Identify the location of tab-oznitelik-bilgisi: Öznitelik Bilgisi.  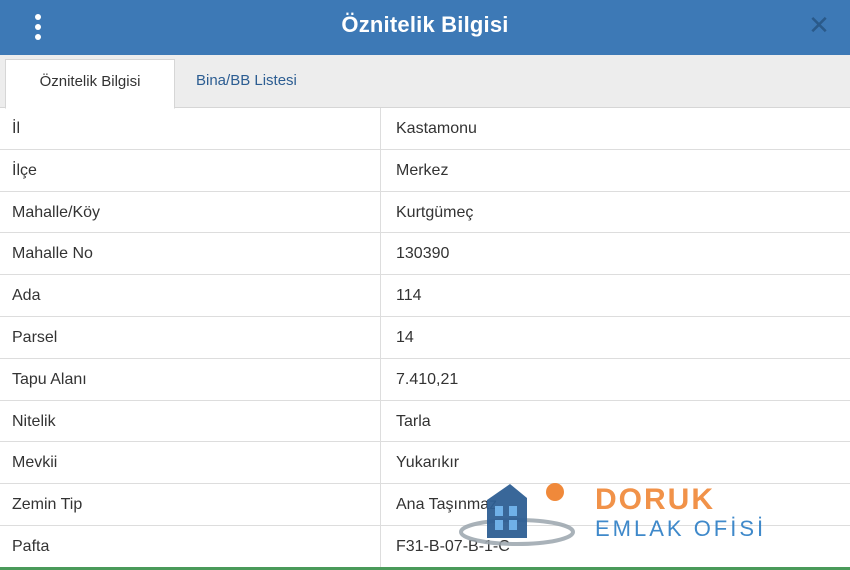
(90, 84).